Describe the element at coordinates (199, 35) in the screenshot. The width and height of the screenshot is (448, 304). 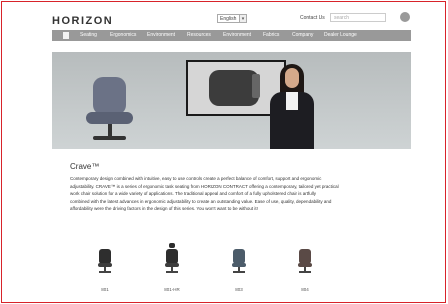
I see `nav-item-resources: Resources` at that location.